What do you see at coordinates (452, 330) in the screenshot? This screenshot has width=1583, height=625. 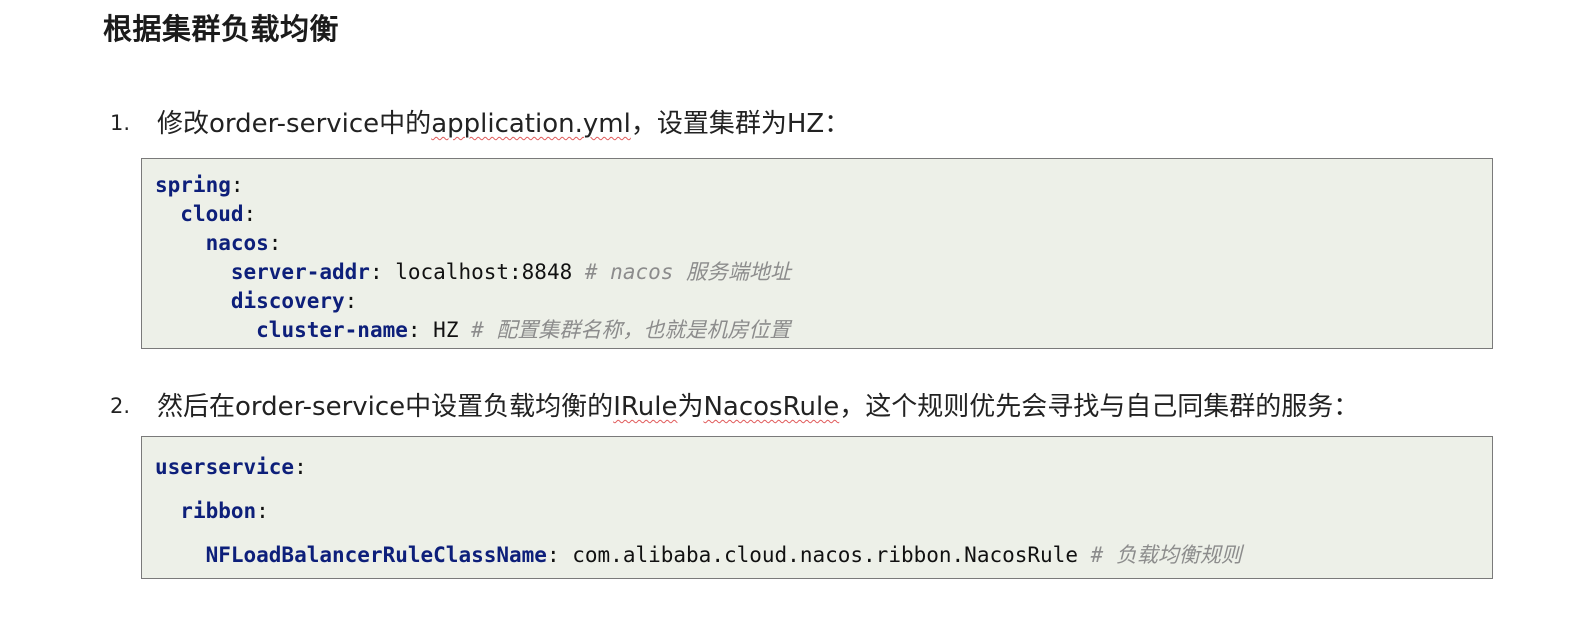 I see `yaml-value: HZ` at bounding box center [452, 330].